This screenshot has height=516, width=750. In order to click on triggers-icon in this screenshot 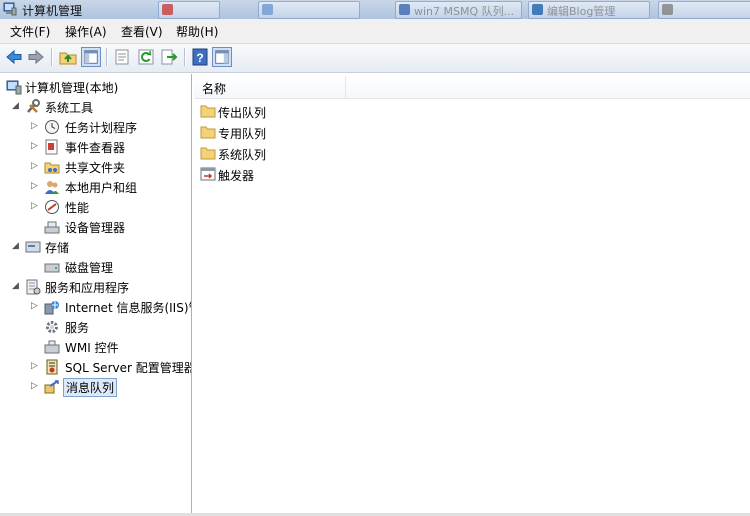, I will do `click(208, 174)`.